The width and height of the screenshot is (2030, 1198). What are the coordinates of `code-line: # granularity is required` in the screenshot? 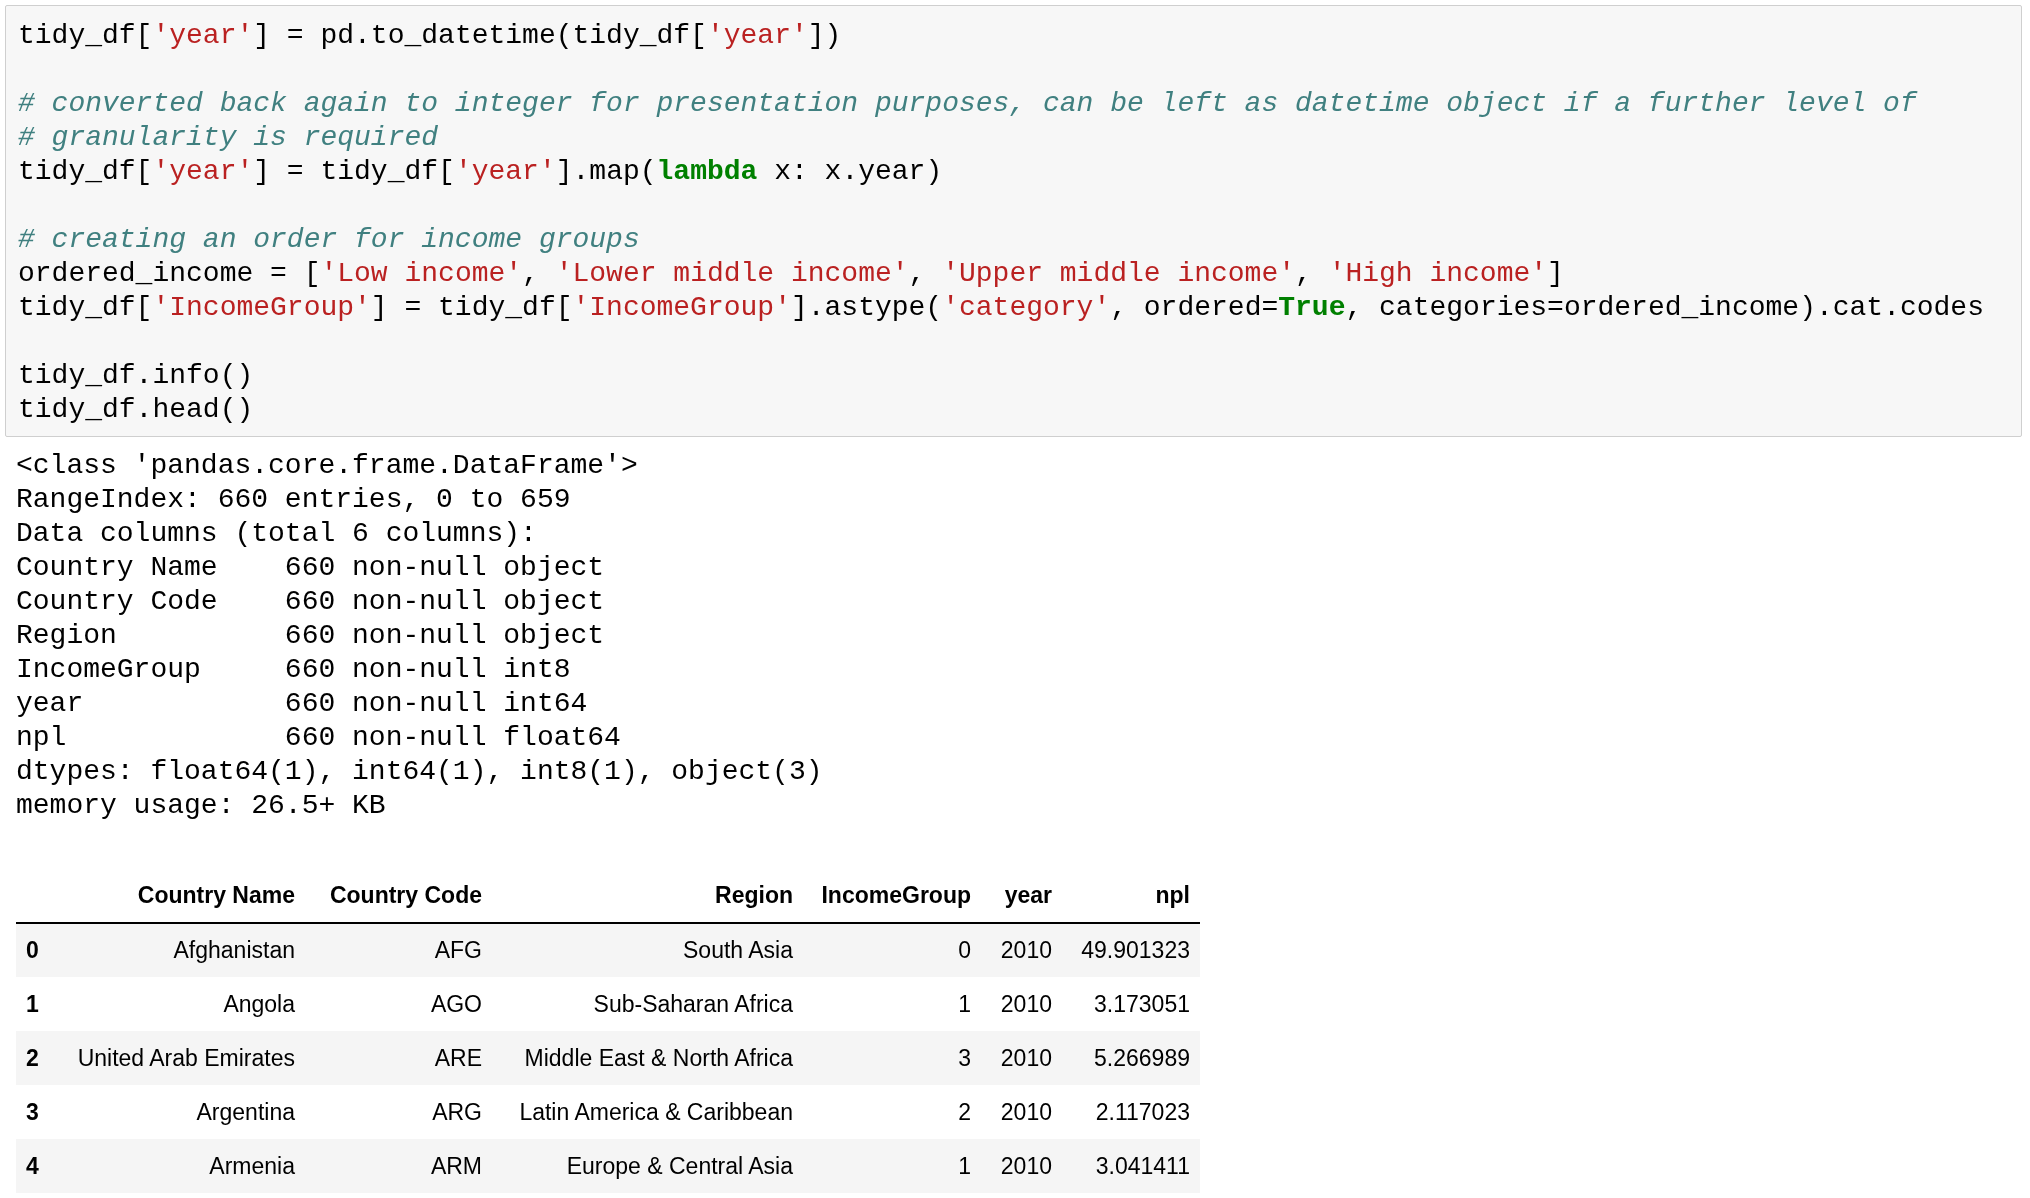 It's located at (229, 138).